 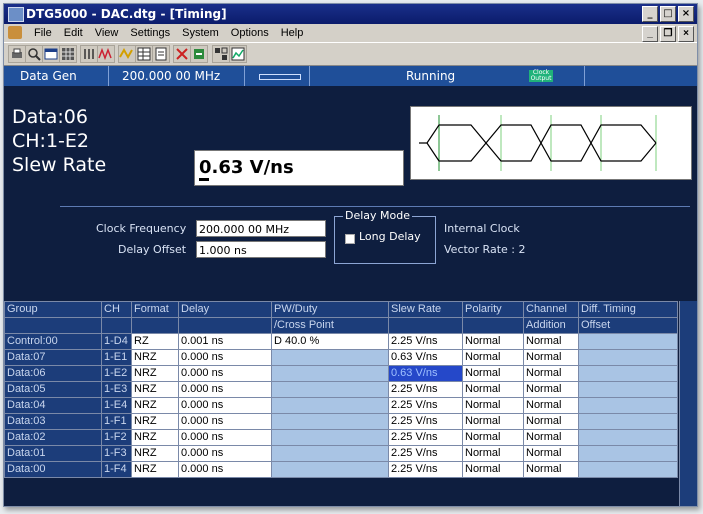 What do you see at coordinates (116, 453) in the screenshot?
I see `ch-cell: 1-F3` at bounding box center [116, 453].